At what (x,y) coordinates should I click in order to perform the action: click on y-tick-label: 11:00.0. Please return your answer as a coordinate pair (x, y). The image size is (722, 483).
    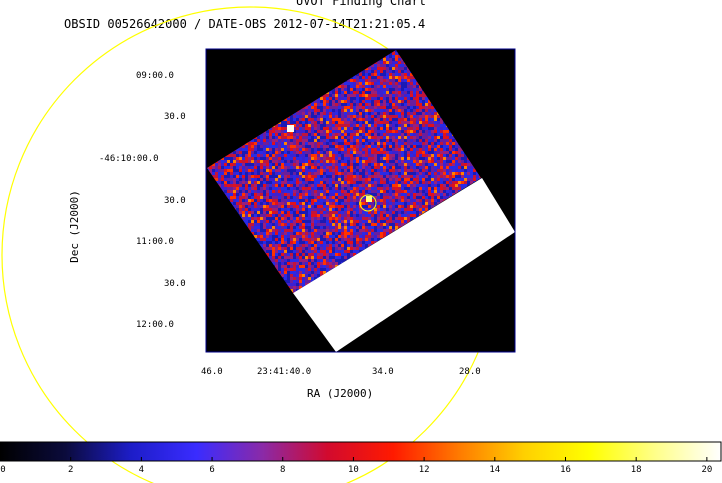
    Looking at the image, I should click on (155, 242).